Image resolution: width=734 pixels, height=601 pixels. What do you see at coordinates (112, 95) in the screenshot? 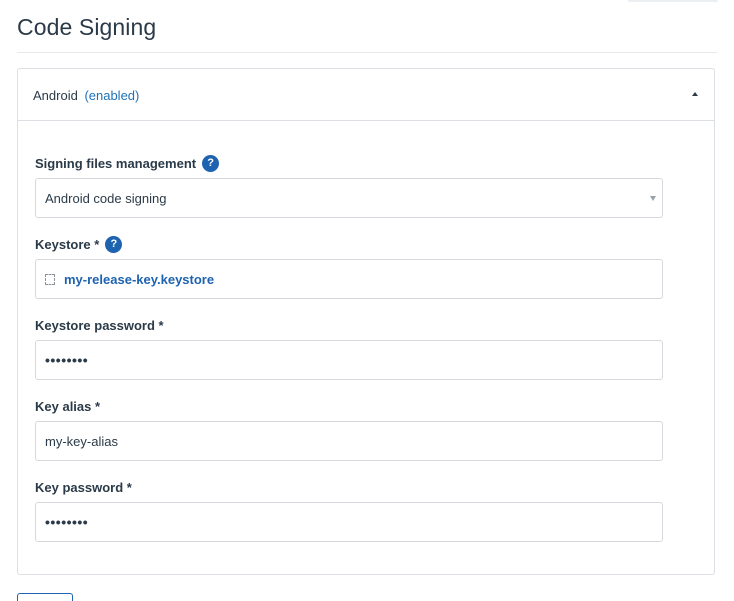
I see `panel-status: (enabled)` at bounding box center [112, 95].